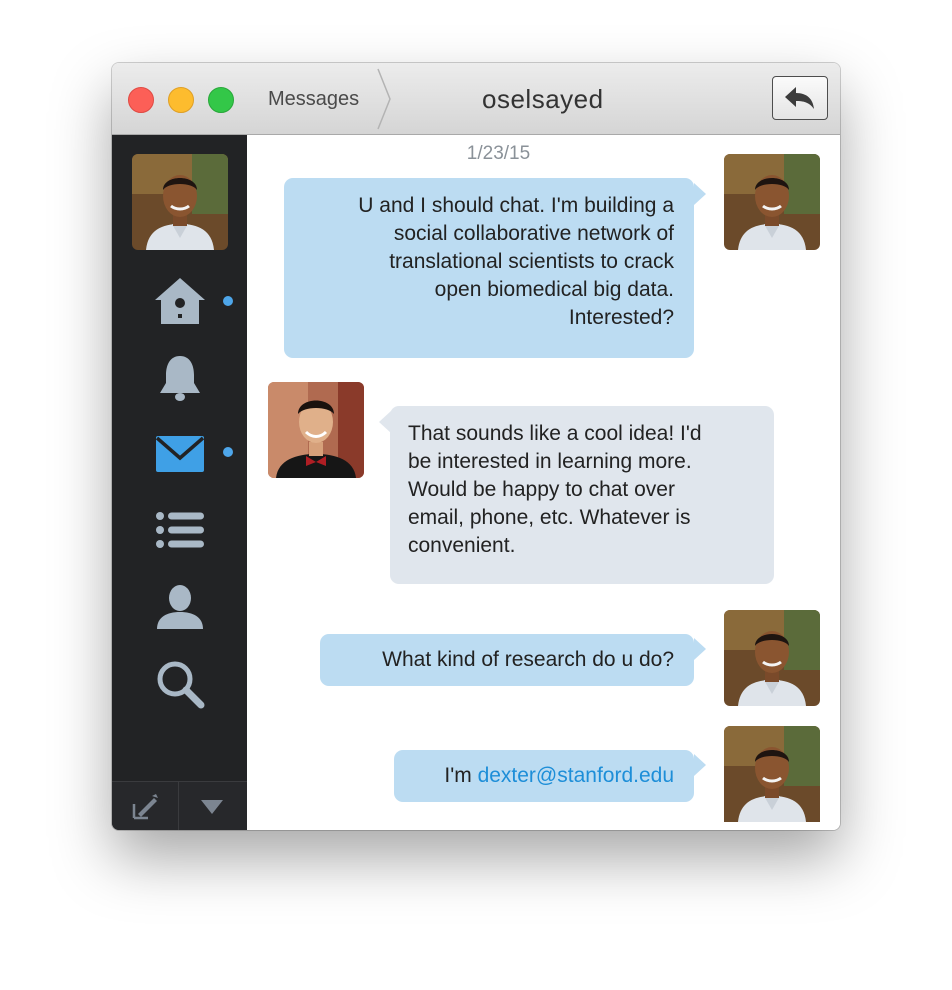 This screenshot has width=952, height=990. What do you see at coordinates (221, 100) in the screenshot?
I see `zoom-window-button` at bounding box center [221, 100].